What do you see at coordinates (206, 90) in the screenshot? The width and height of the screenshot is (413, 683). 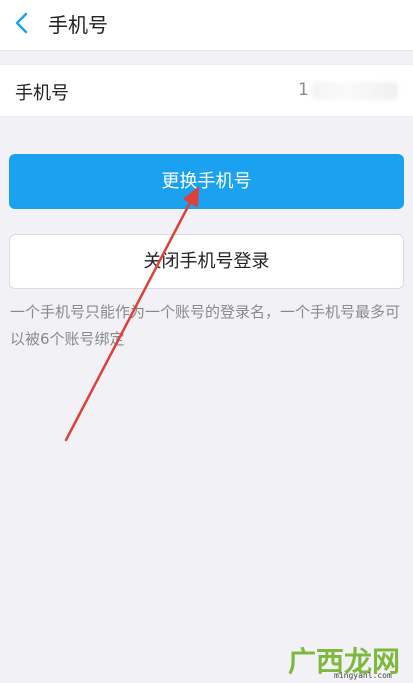 I see `phone-number-row: 手机号 1` at bounding box center [206, 90].